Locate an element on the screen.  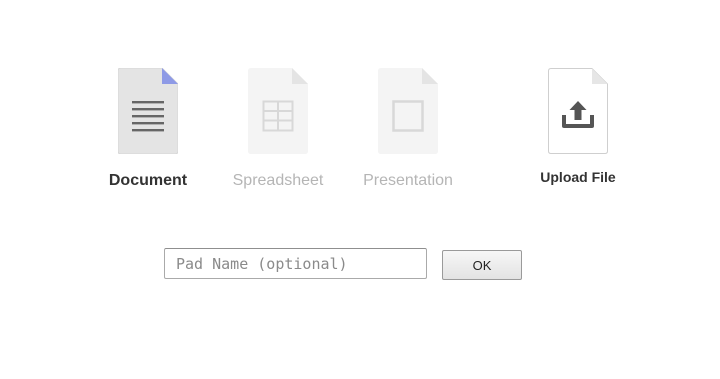
document-lines-icon is located at coordinates (148, 111).